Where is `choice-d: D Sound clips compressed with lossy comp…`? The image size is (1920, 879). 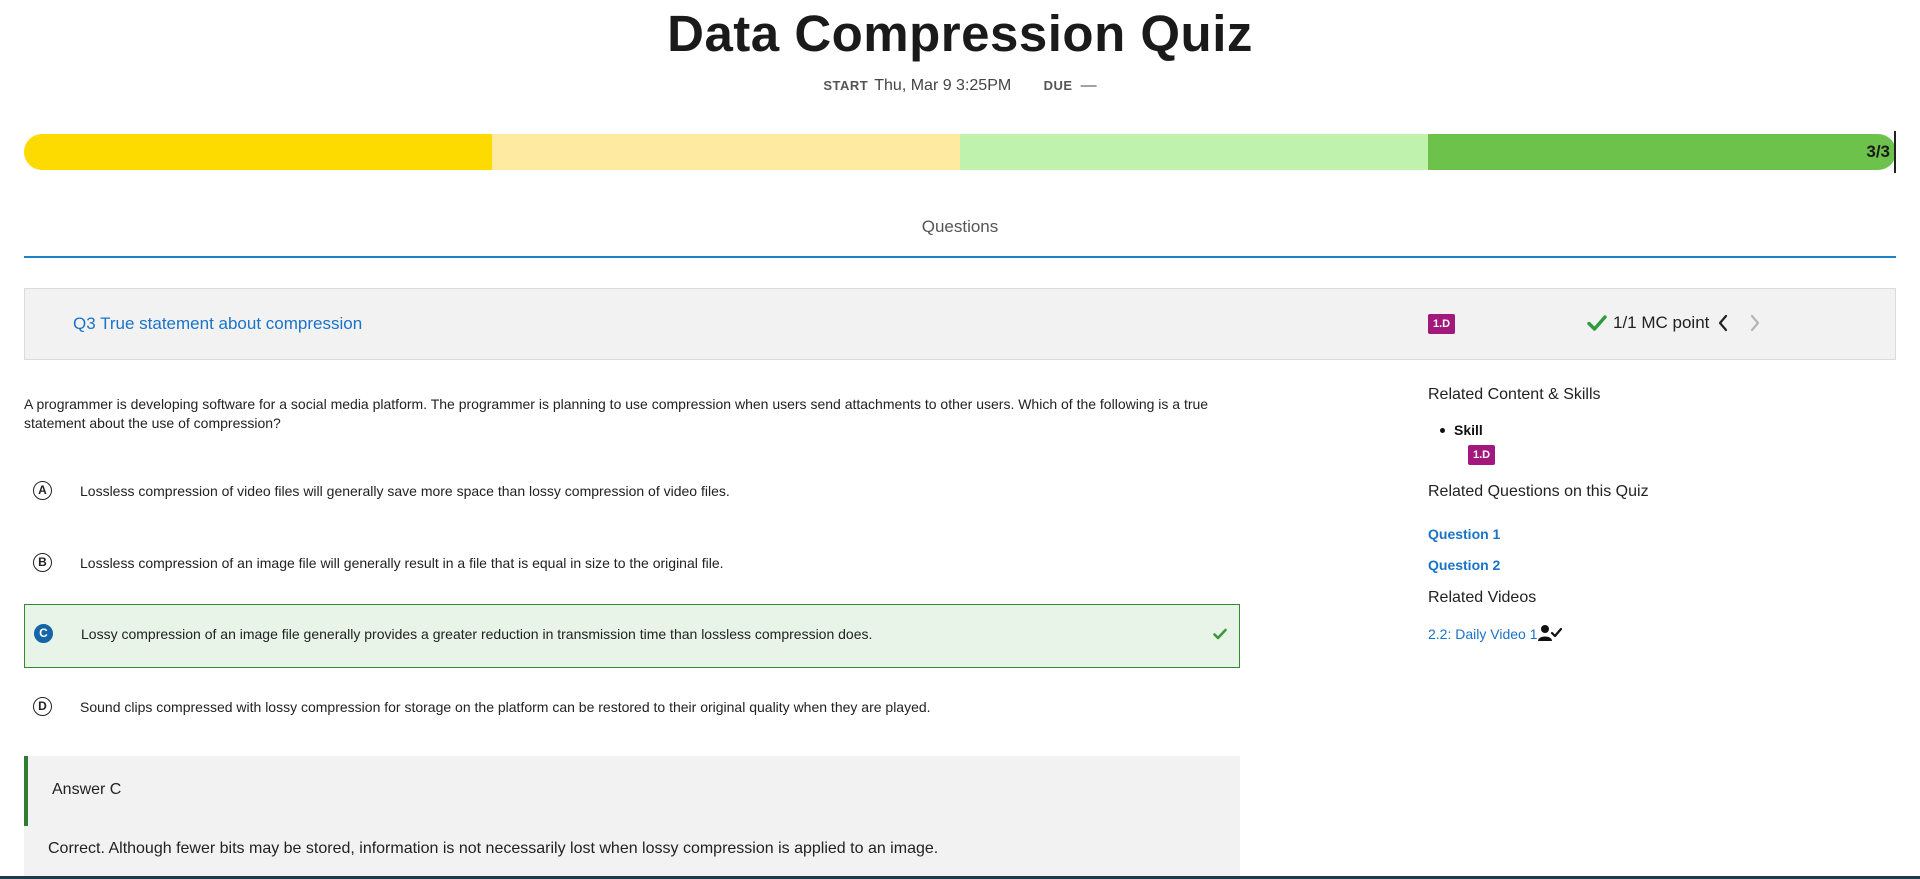 choice-d: D Sound clips compressed with lossy comp… is located at coordinates (632, 709).